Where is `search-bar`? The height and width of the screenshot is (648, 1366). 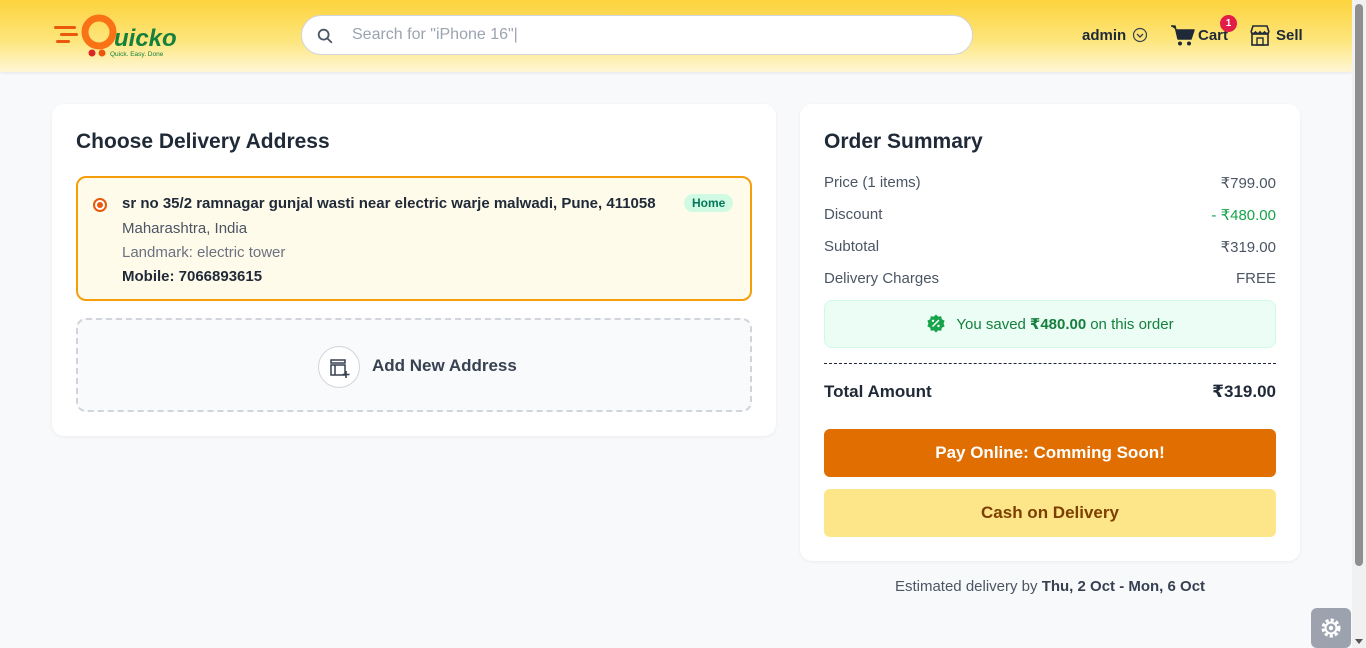 search-bar is located at coordinates (637, 35).